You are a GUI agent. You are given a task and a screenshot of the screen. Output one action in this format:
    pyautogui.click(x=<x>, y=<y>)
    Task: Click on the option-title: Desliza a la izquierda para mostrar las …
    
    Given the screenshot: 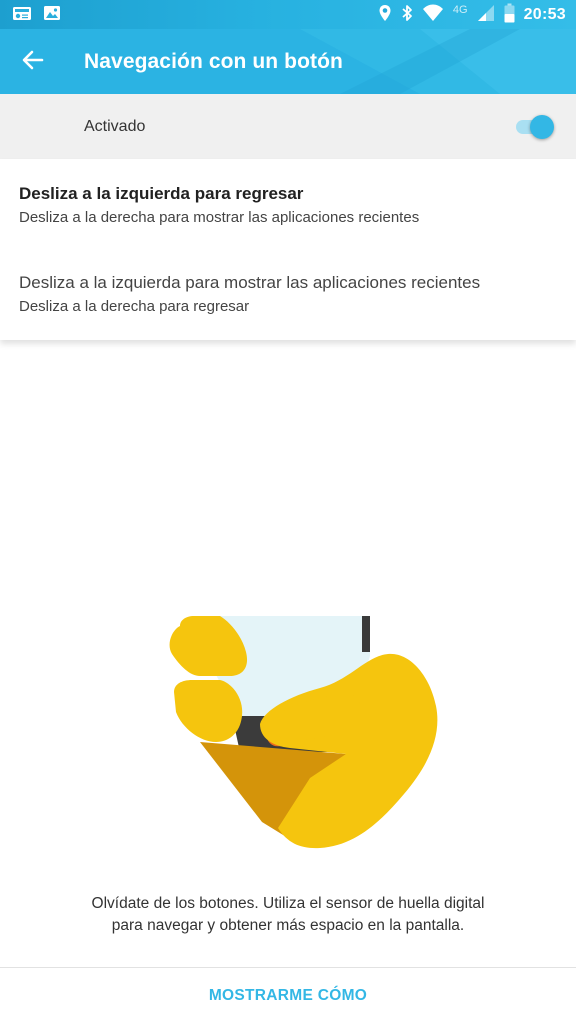 What is the action you would take?
    pyautogui.click(x=250, y=282)
    